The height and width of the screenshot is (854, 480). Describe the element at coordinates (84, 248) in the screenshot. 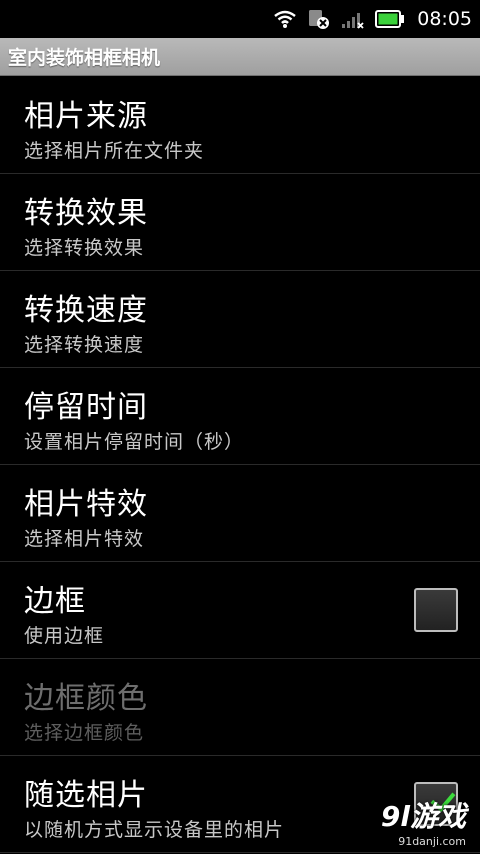

I see `pref-summary: 选择转换效果` at that location.